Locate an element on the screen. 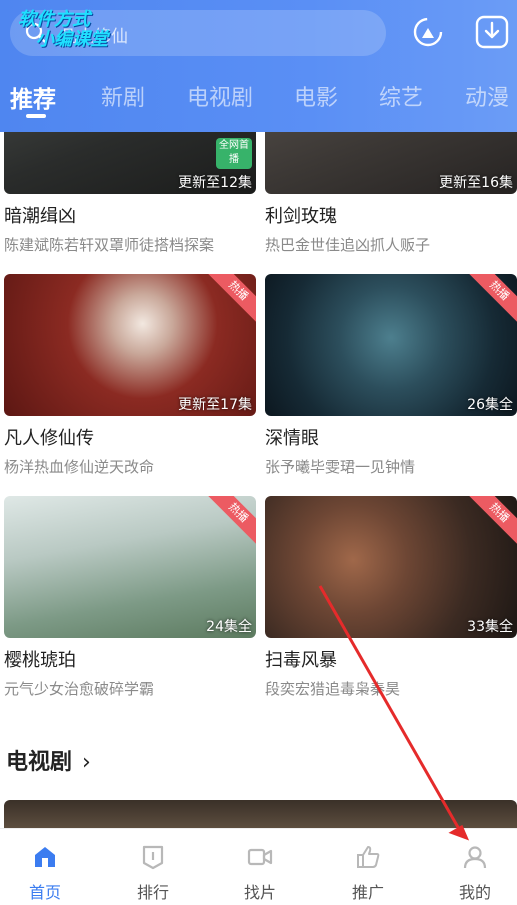 This screenshot has height=905, width=517. poster-thumbnail: 全网首播 更新至12集 is located at coordinates (130, 163).